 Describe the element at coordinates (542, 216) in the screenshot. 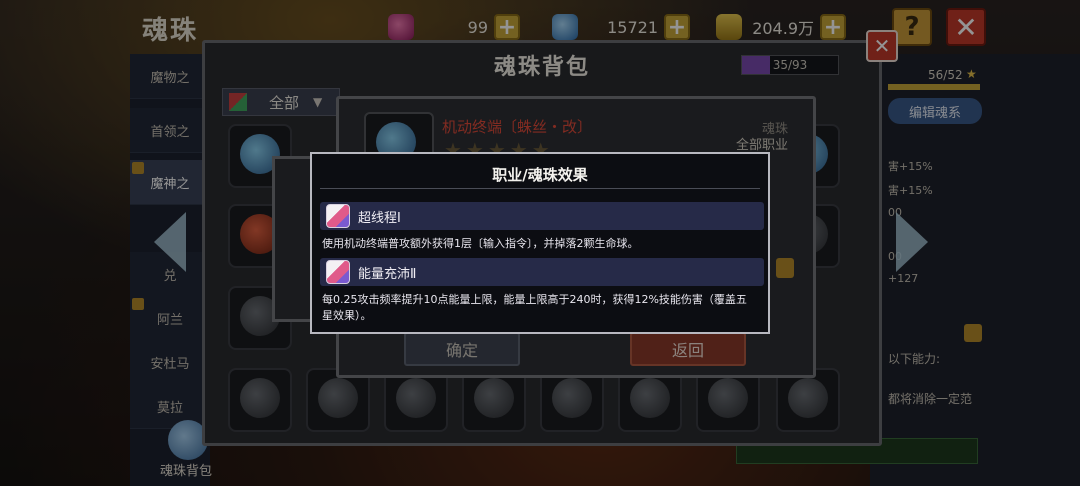

I see `effect-row: 超线程Ⅰ` at that location.